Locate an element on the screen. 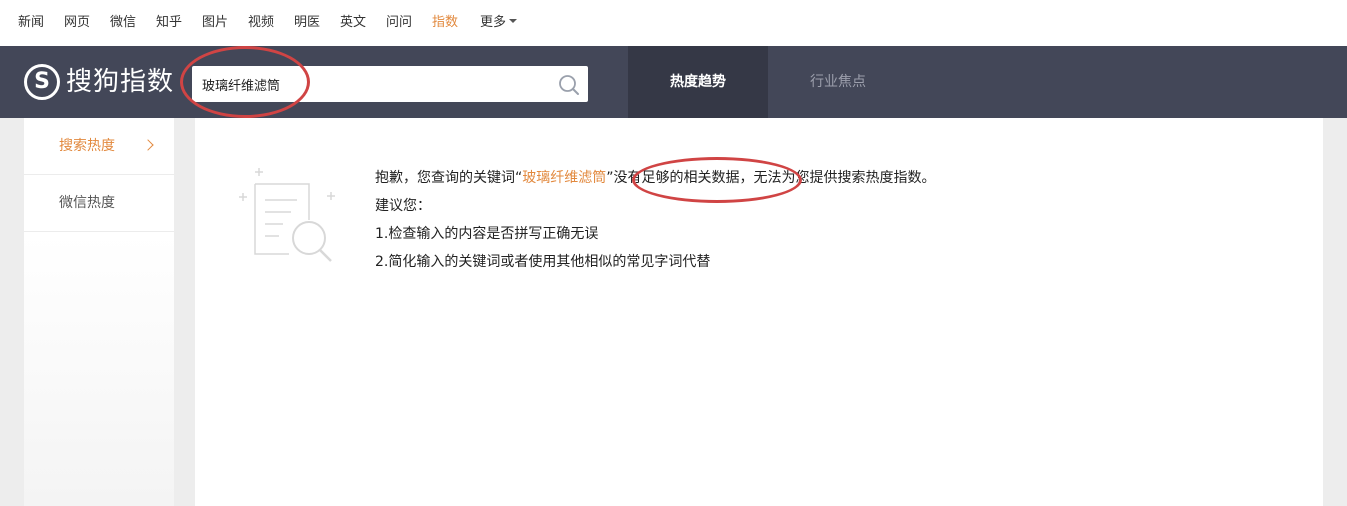 The height and width of the screenshot is (506, 1347). nav-wechat: 微信 is located at coordinates (123, 23).